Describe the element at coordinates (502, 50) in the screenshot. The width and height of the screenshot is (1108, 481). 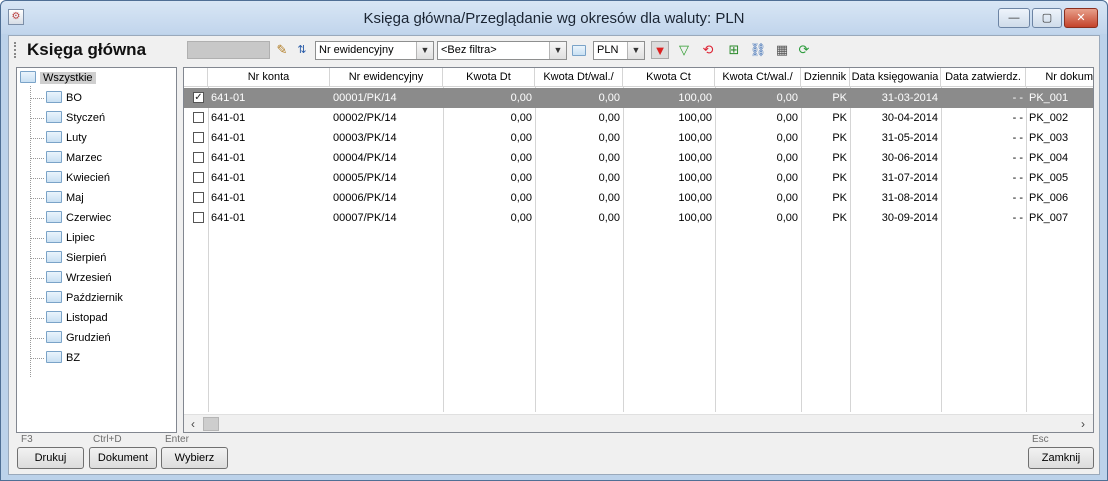
I see `filter-combo: <Bez filtra> ▼` at that location.